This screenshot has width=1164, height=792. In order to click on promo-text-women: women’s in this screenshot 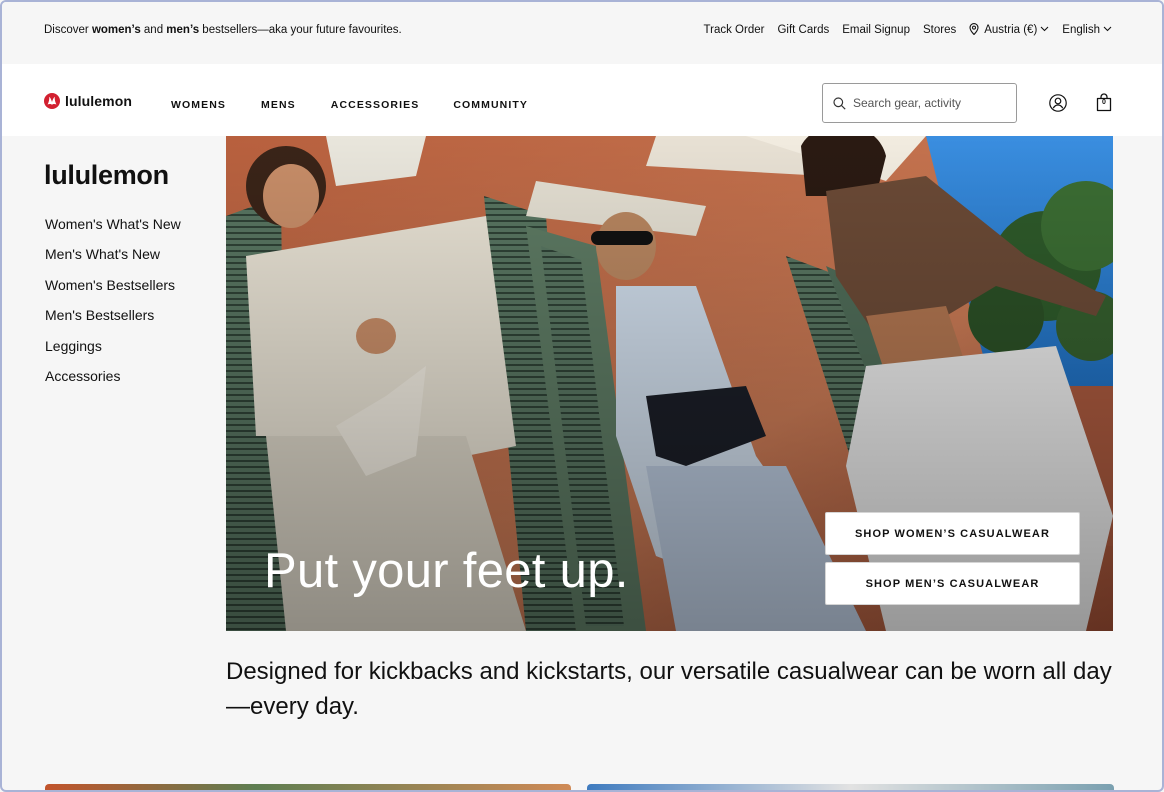, I will do `click(116, 30)`.